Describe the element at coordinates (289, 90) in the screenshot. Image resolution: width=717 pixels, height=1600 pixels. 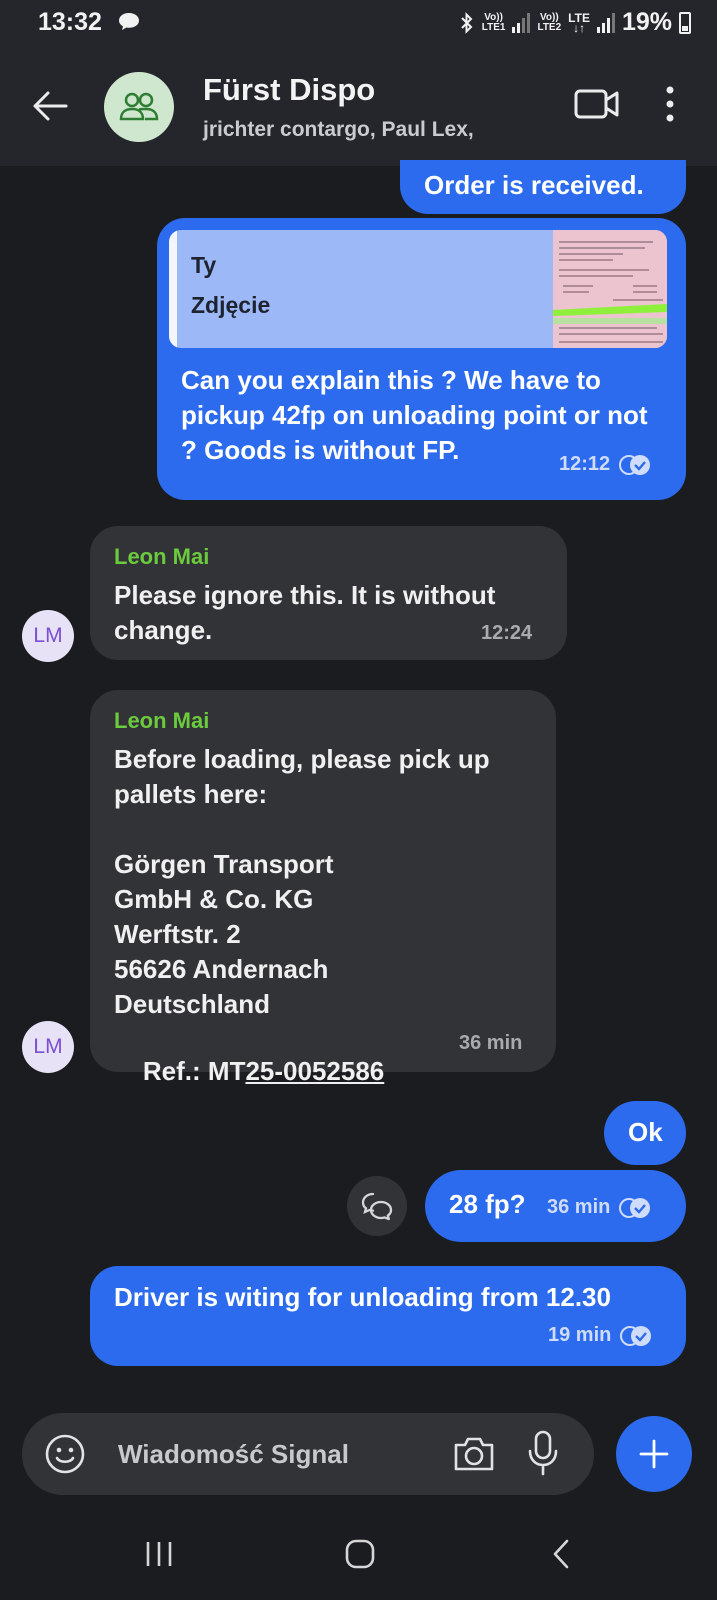
I see `conversation-title: Fürst Dispo` at that location.